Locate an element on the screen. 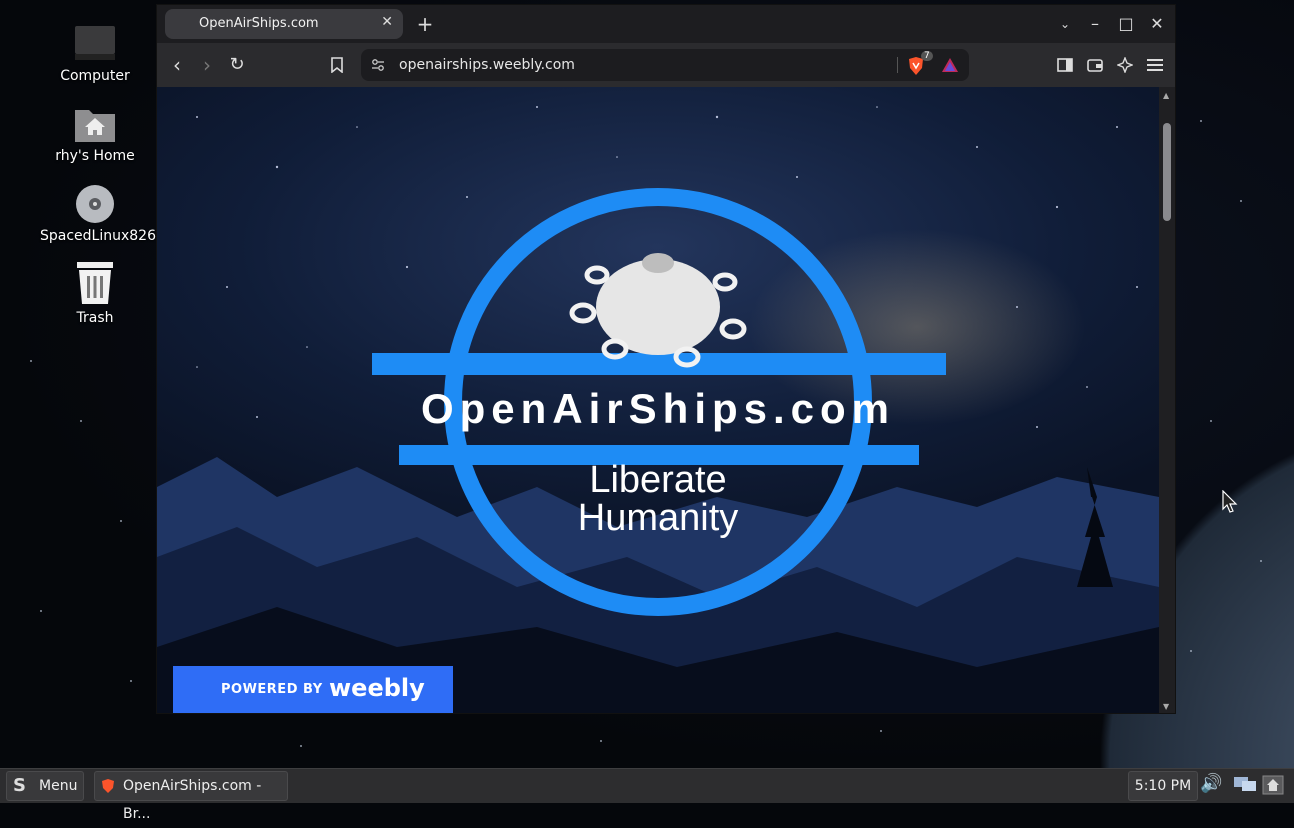  brave-browser-icon is located at coordinates (108, 786).